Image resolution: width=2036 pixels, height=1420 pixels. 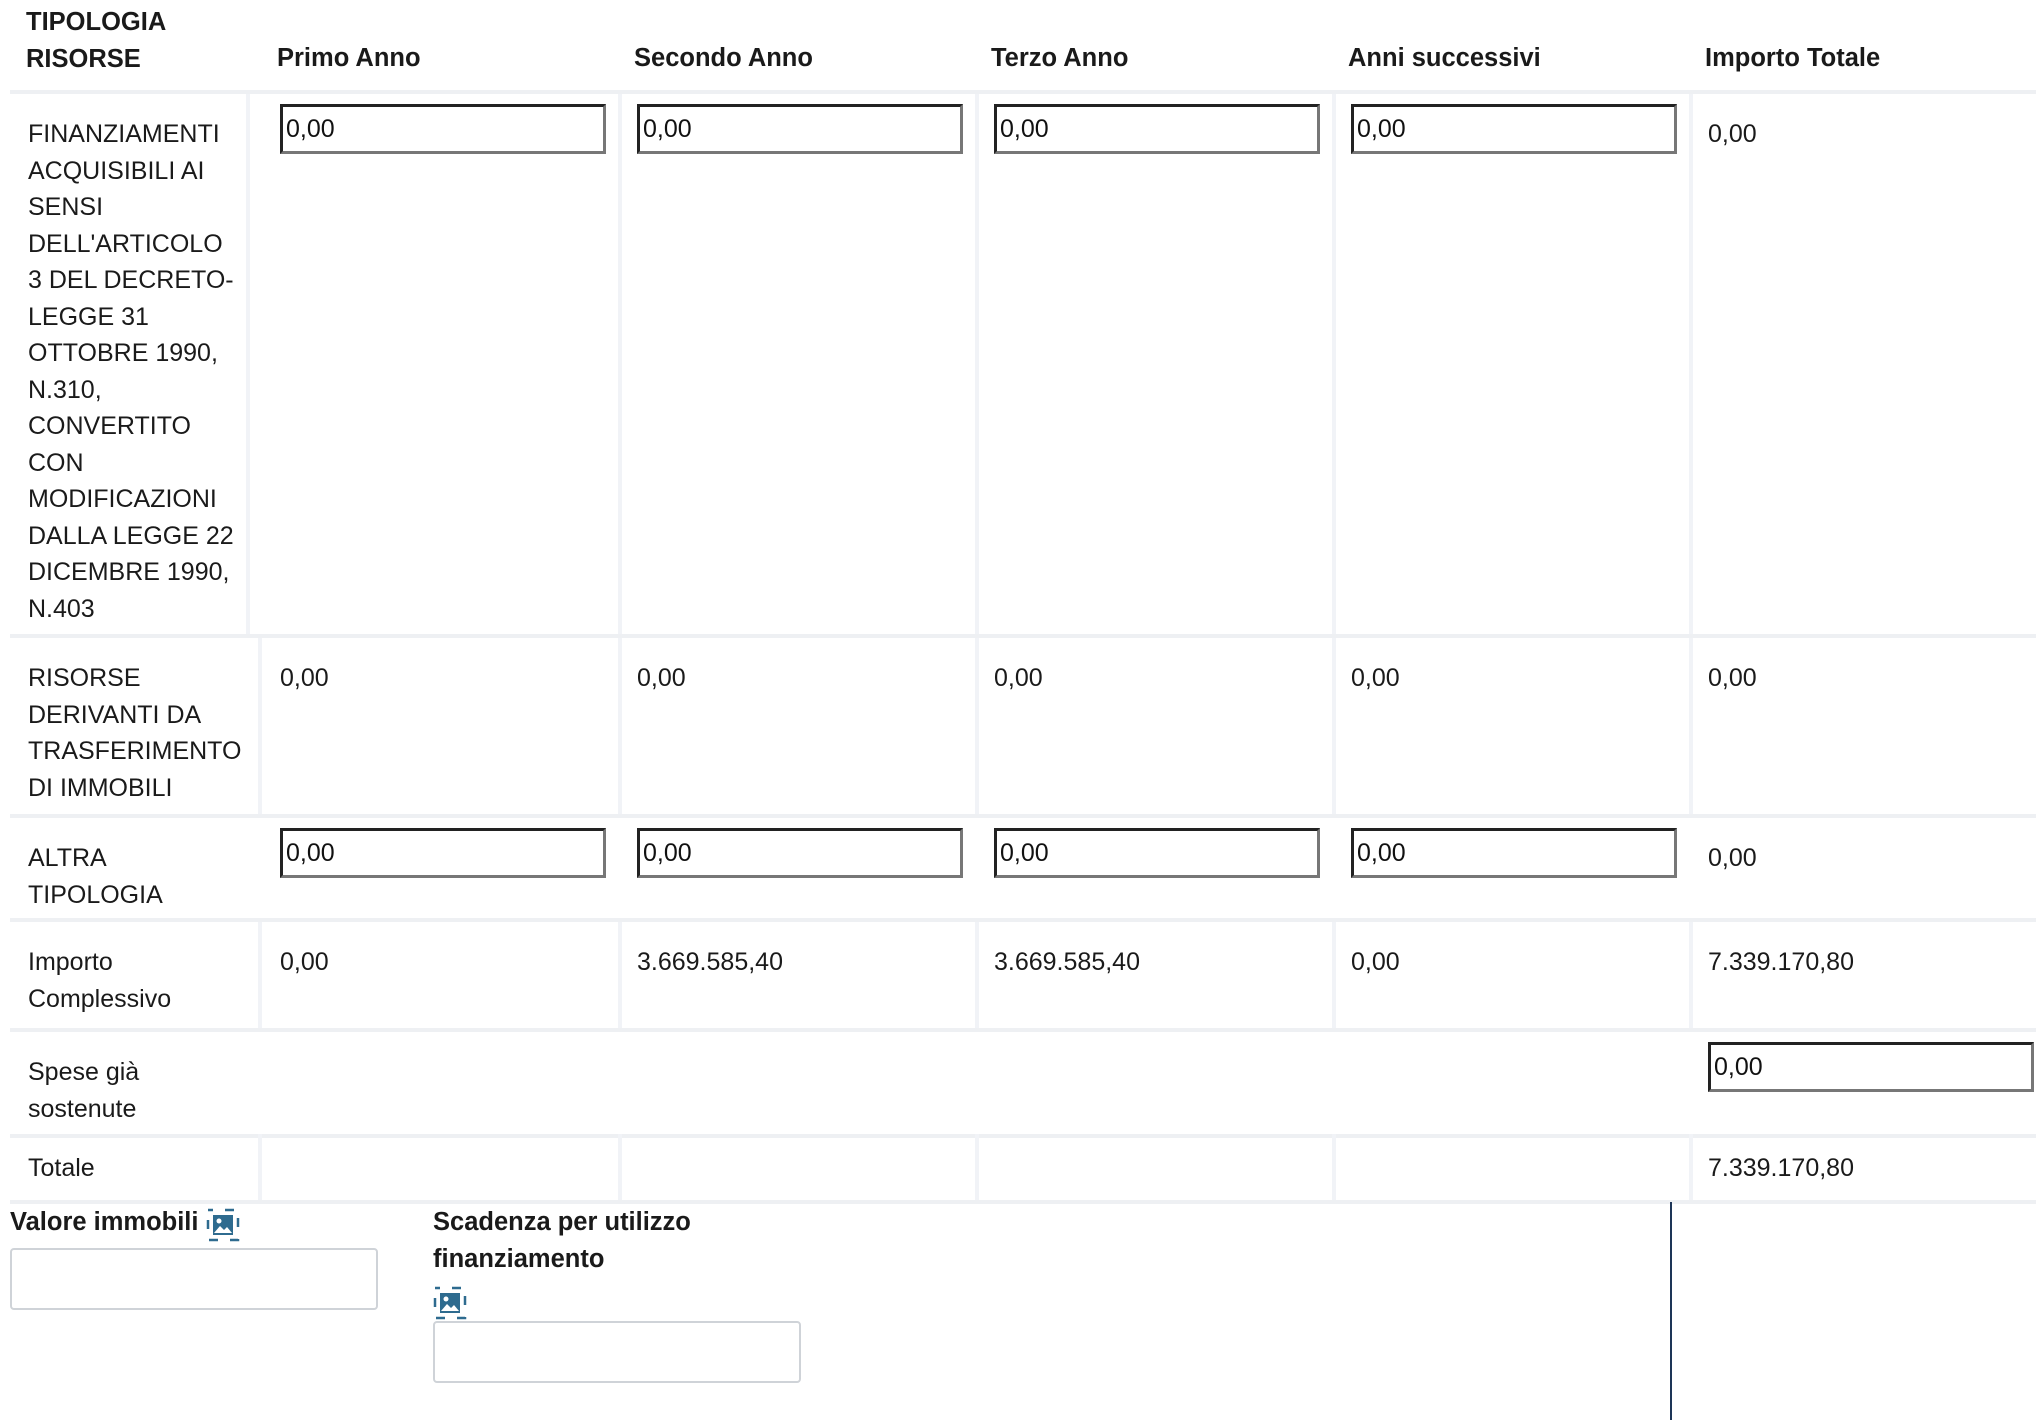 I want to click on spese-sostenute-input, so click(x=1871, y=1067).